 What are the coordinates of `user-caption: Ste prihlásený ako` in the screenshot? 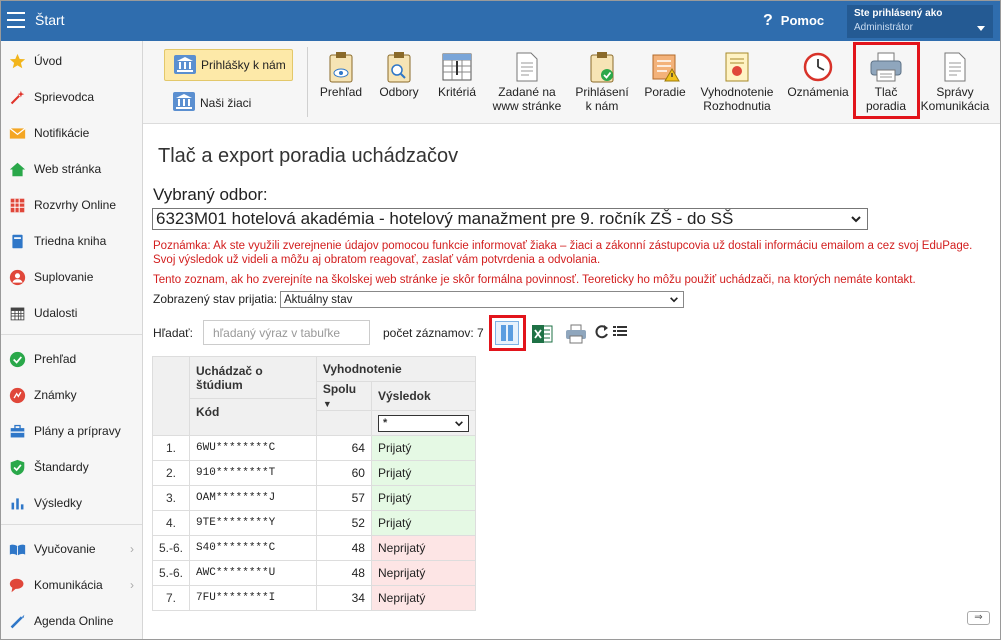 It's located at (898, 13).